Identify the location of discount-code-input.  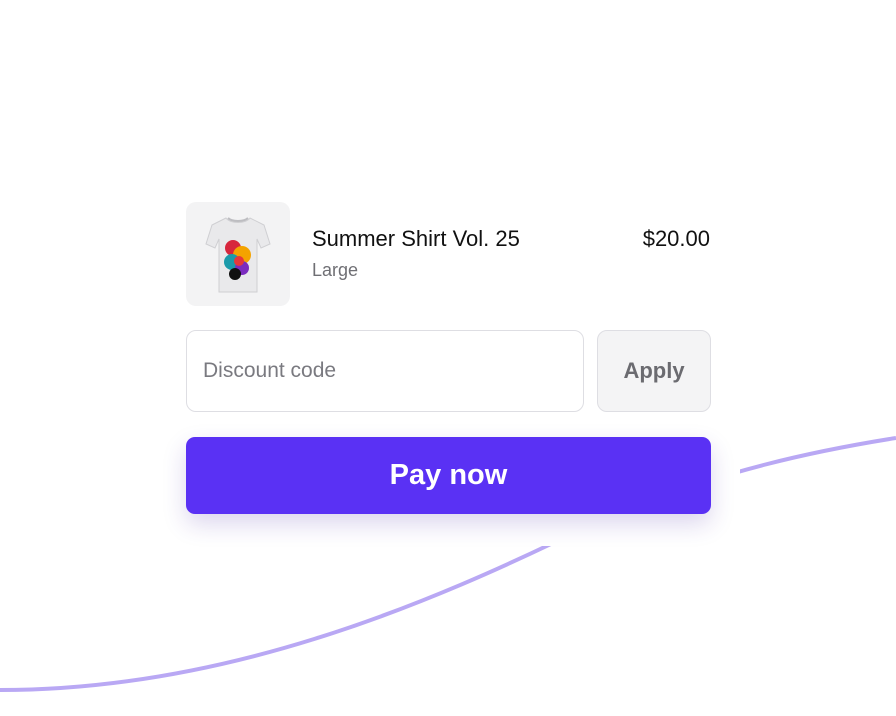
(385, 371).